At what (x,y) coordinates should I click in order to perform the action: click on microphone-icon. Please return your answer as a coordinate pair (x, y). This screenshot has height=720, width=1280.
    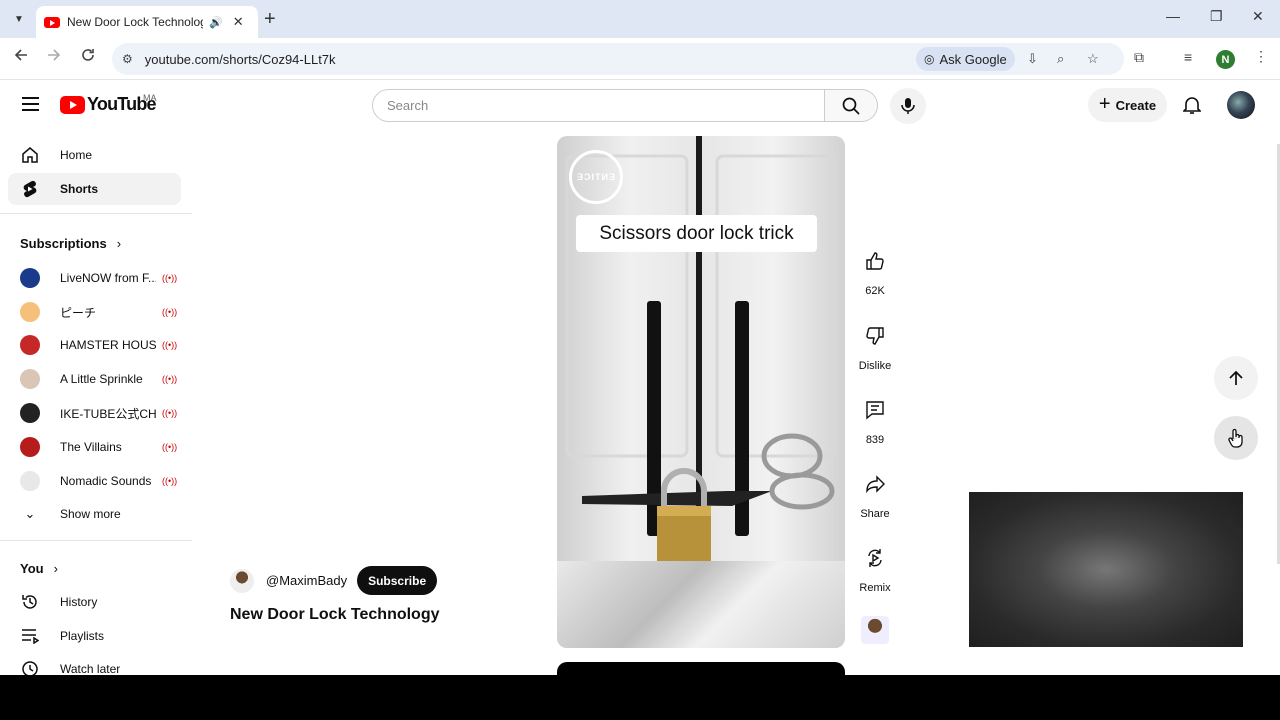
    Looking at the image, I should click on (908, 106).